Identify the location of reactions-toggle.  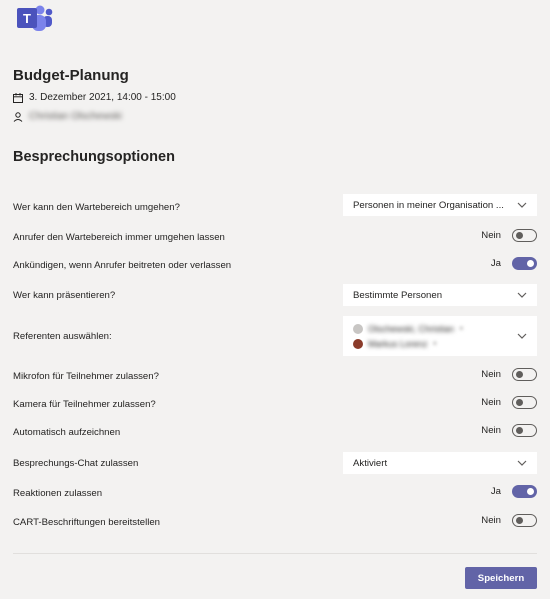
(524, 491).